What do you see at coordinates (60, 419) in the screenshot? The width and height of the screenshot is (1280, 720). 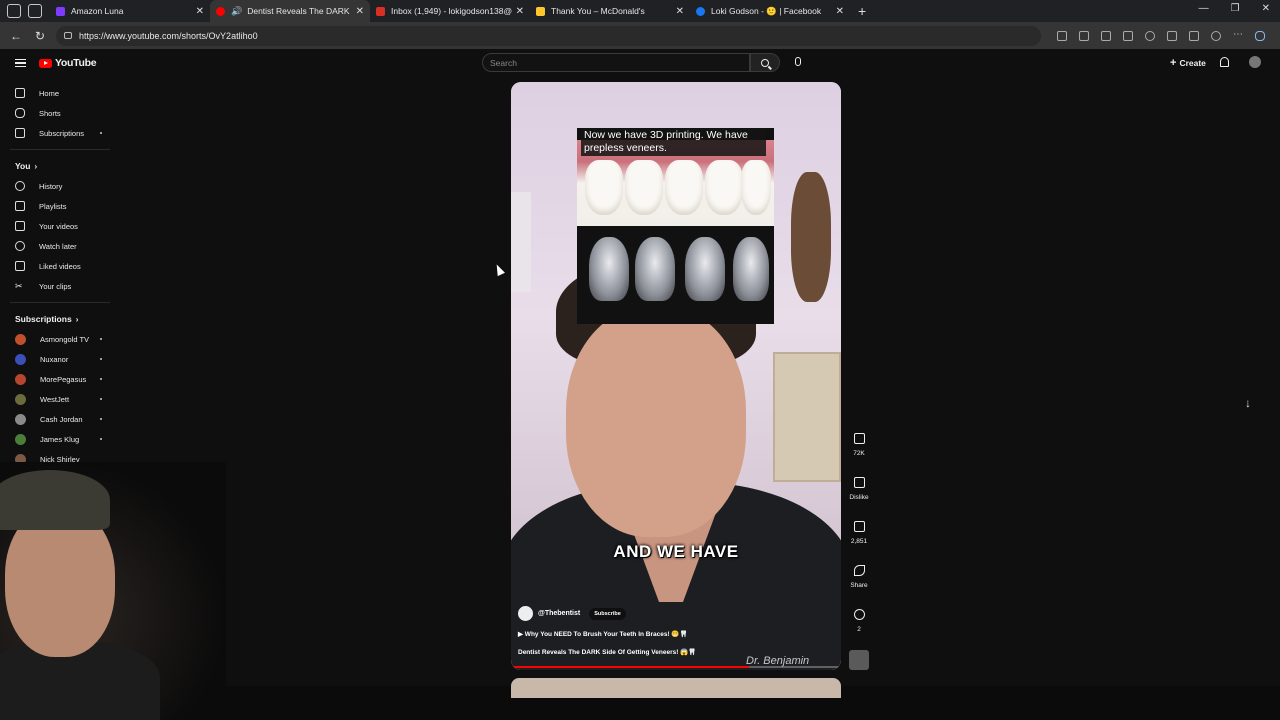 I see `sidebar-channel-item: Cash Jordan` at bounding box center [60, 419].